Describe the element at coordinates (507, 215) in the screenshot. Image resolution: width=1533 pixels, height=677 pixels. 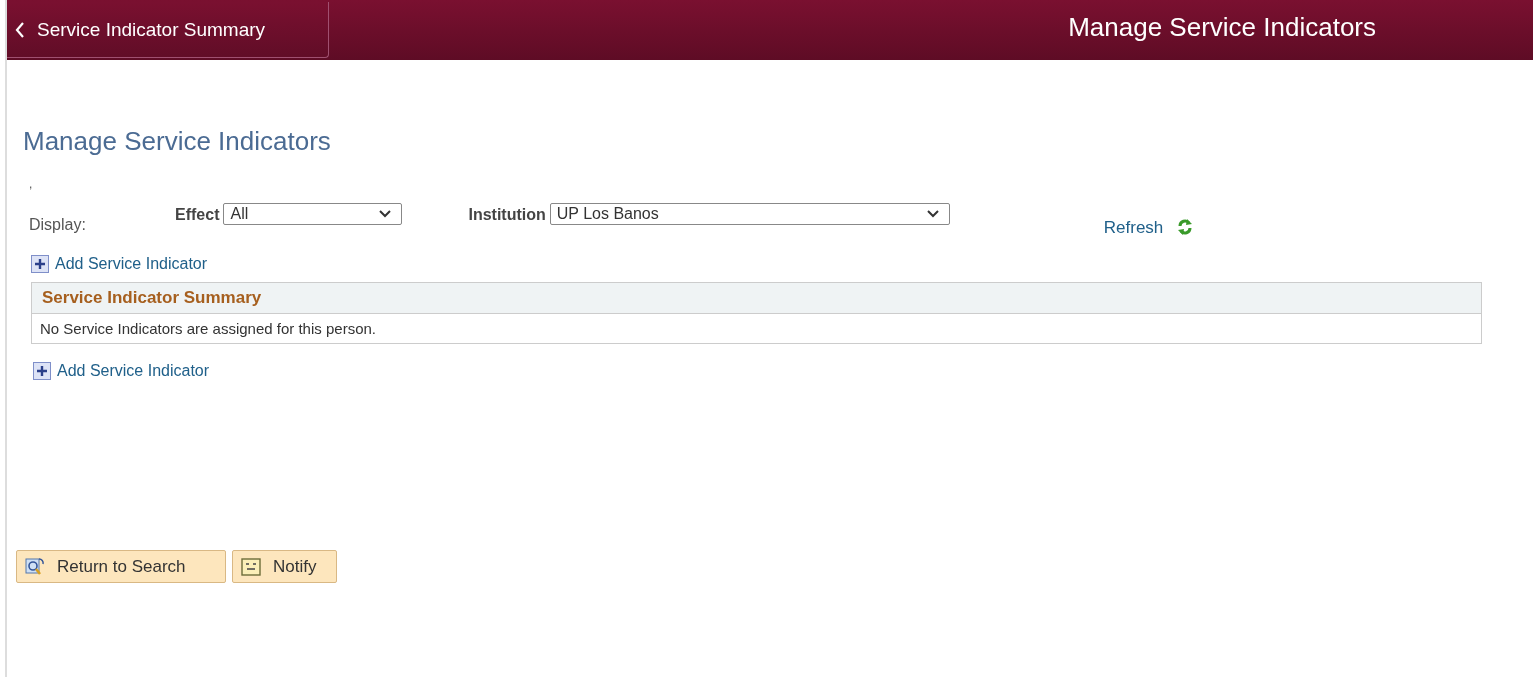
I see `filter-label: Institution` at that location.